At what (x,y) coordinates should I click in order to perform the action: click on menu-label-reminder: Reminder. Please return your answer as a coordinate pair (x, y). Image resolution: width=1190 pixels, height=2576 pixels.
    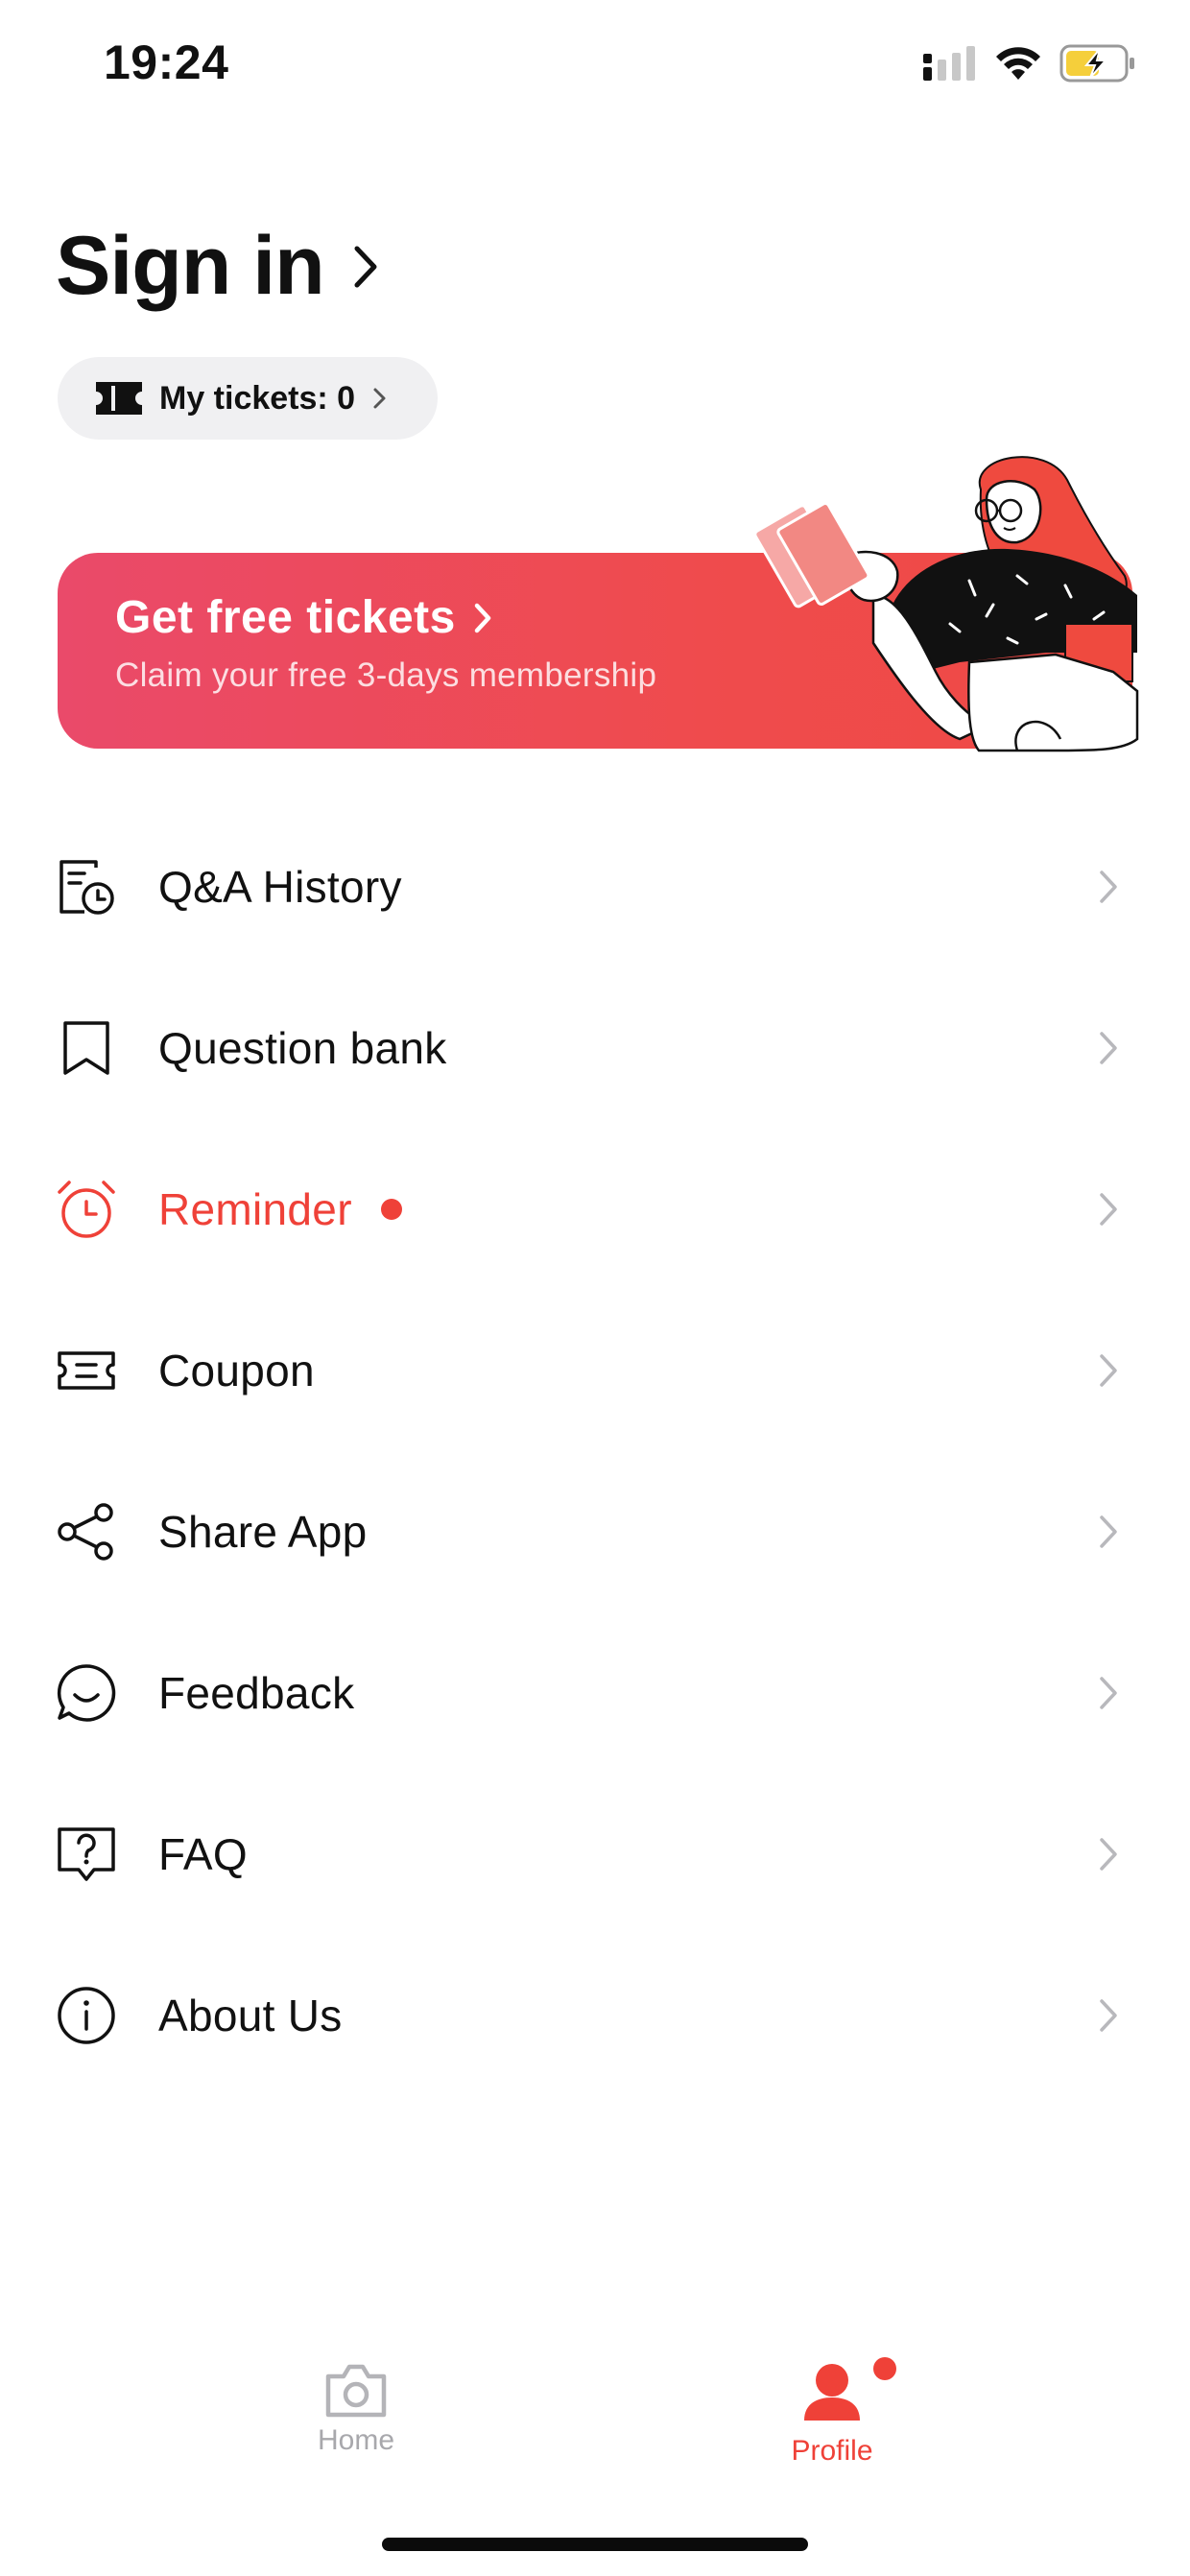
    Looking at the image, I should click on (280, 1209).